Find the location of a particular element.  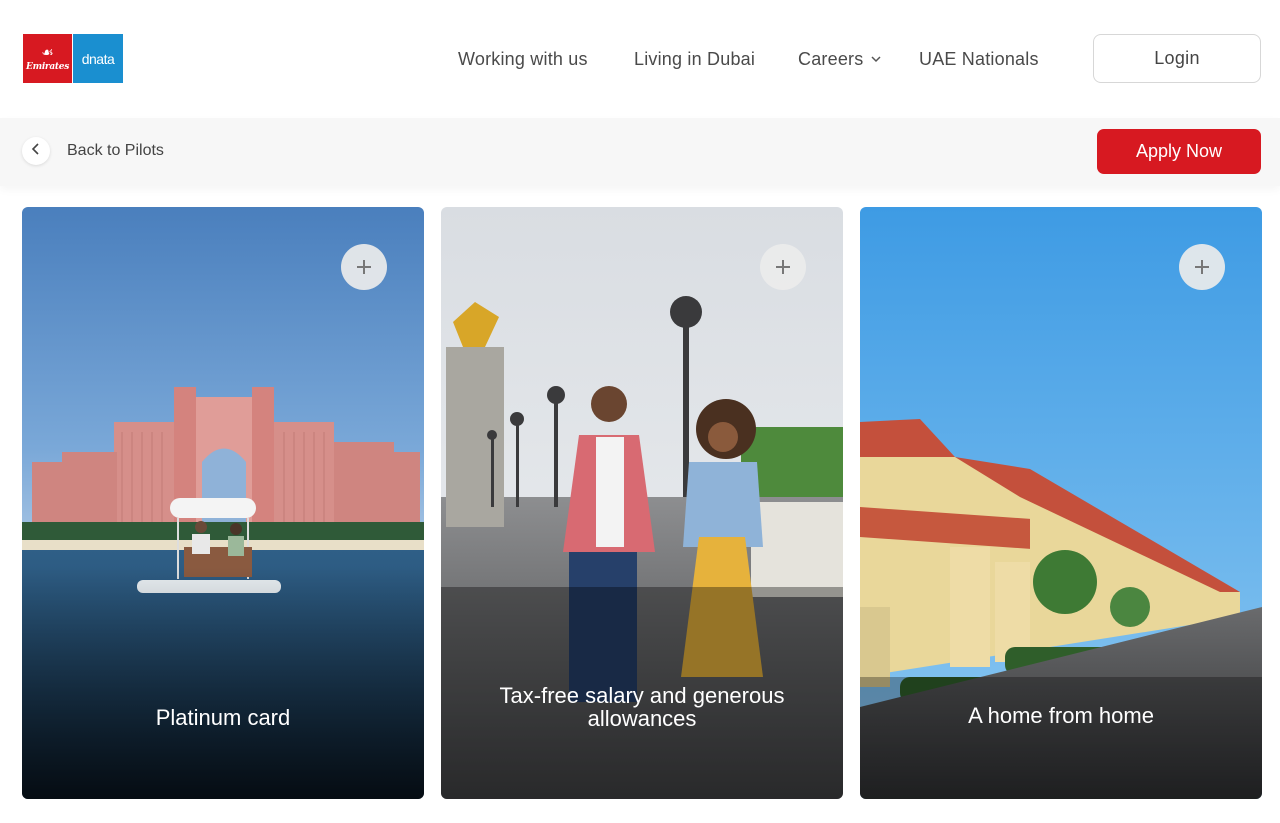

emirates-logo: ☙ Emirates is located at coordinates (47, 58).